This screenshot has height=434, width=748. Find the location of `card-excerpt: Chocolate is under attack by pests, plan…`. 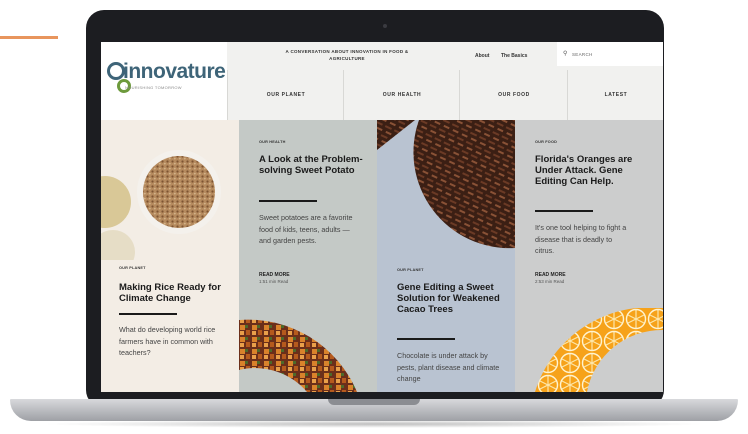

card-excerpt: Chocolate is under attack by pests, plan… is located at coordinates (448, 367).